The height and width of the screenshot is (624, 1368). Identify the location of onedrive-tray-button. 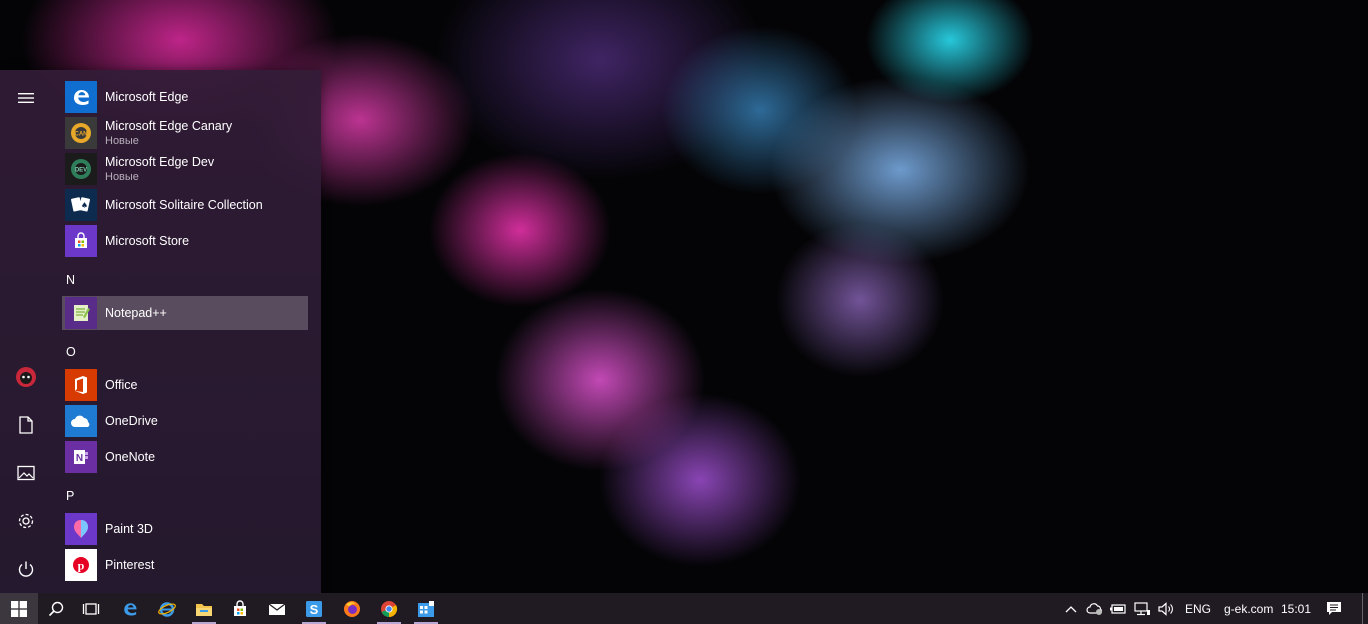
(1095, 608).